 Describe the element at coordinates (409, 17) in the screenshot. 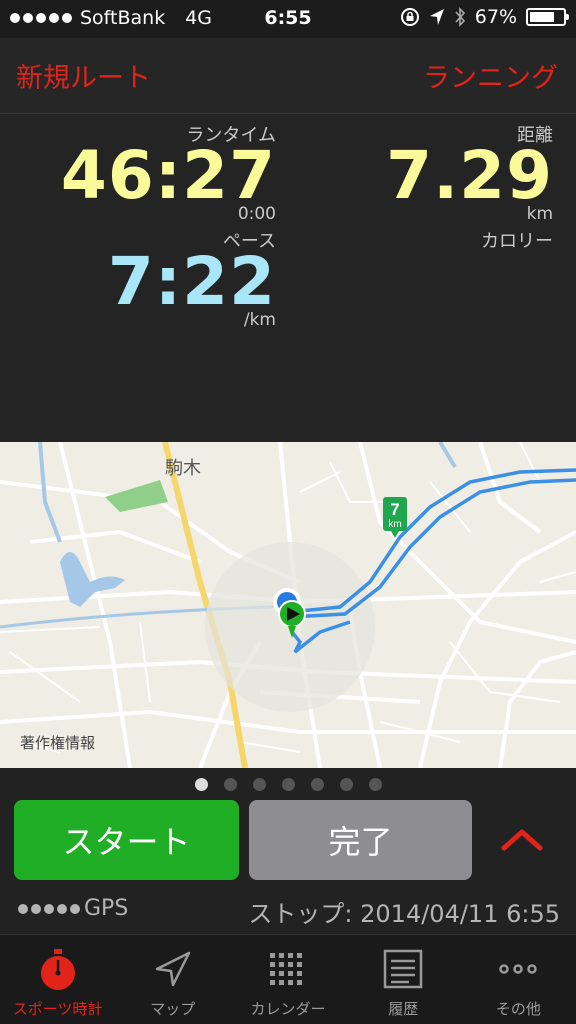

I see `rotation-lock-icon` at that location.